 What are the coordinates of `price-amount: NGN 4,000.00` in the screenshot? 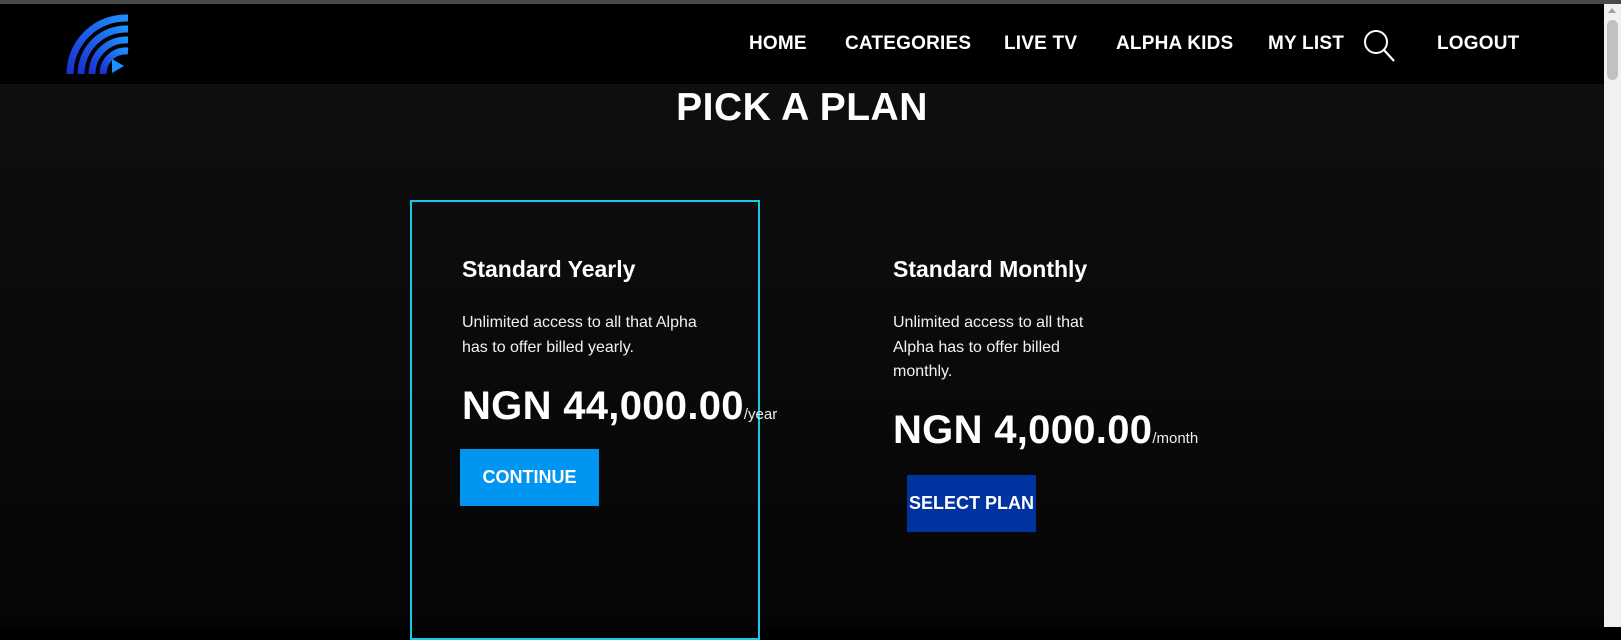 It's located at (1023, 430).